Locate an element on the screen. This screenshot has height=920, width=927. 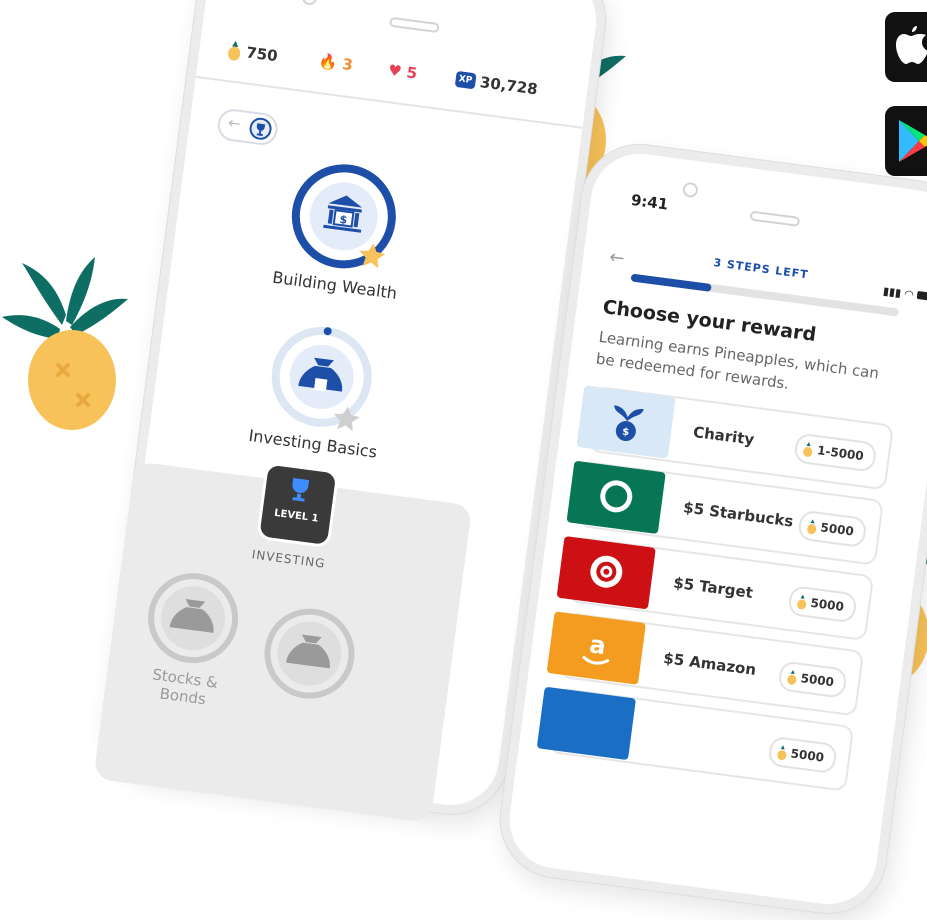
apple-icon is located at coordinates (911, 45).